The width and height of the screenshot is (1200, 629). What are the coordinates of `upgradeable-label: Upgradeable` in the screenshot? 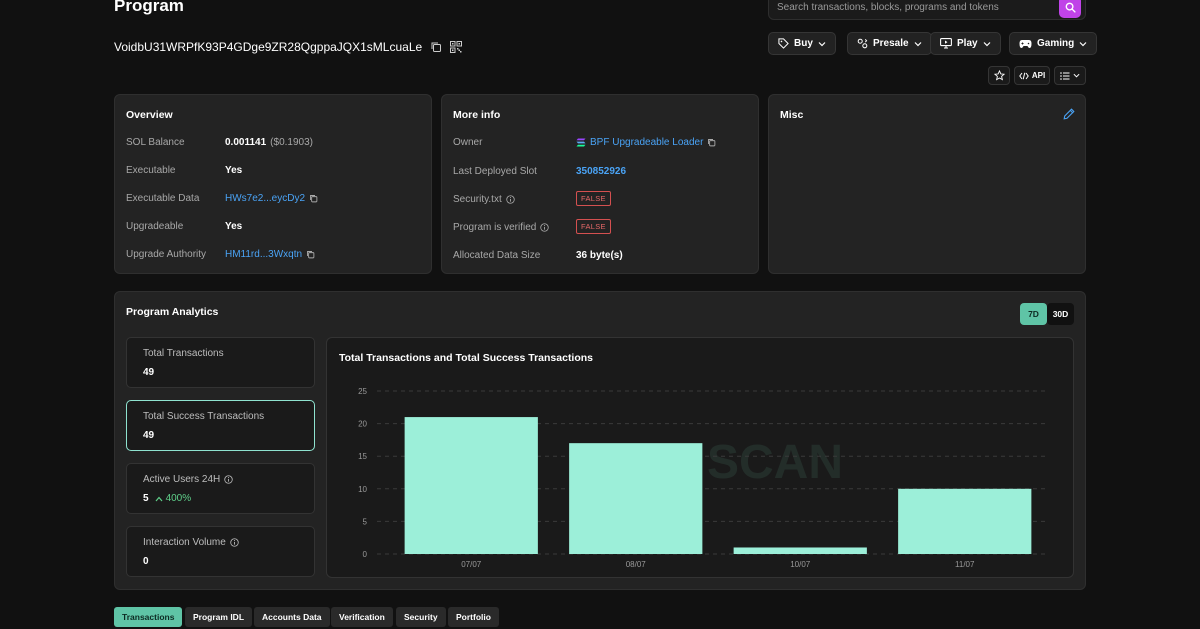 It's located at (155, 226).